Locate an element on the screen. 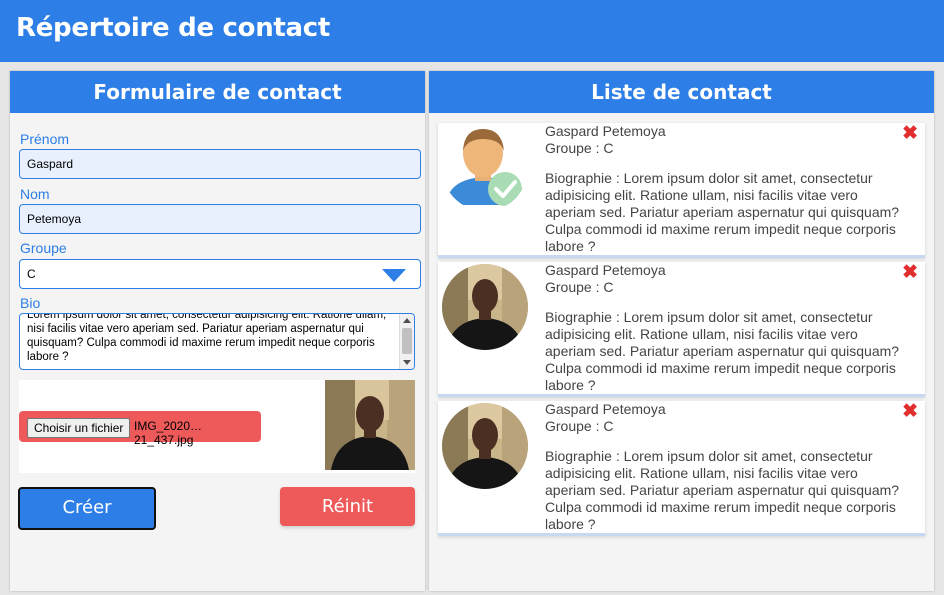  group-select-value: C is located at coordinates (31, 274).